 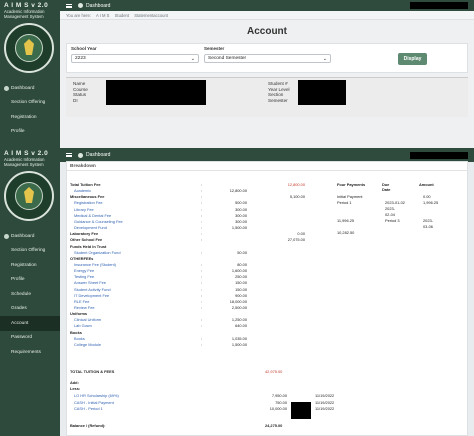 I want to click on school-year-select: 2223 ⌄, so click(x=135, y=58).